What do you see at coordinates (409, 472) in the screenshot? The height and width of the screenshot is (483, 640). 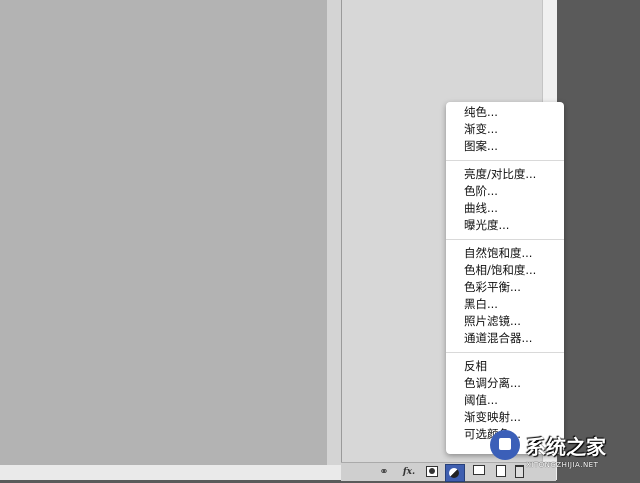 I see `fx-icon: fx.` at bounding box center [409, 472].